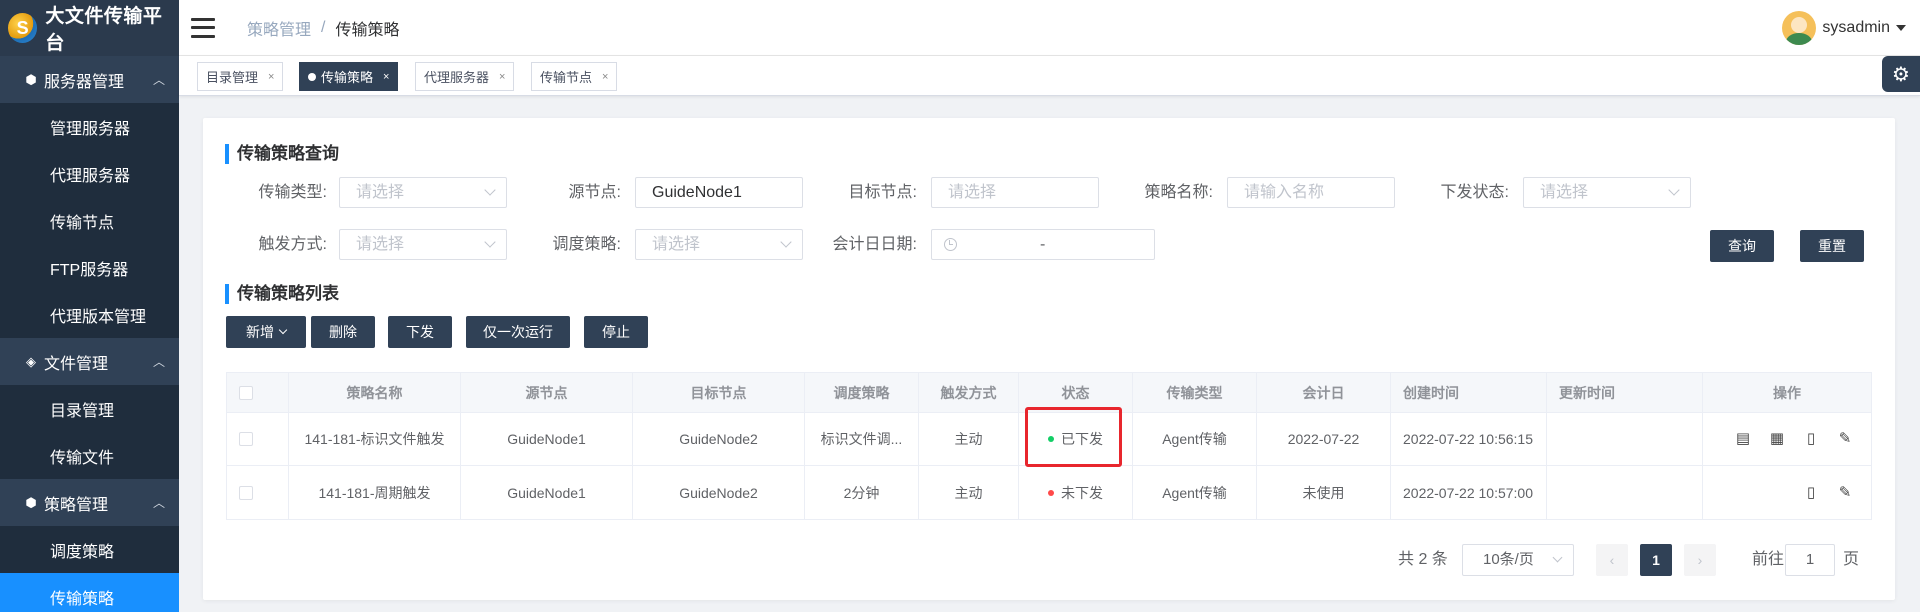 This screenshot has height=612, width=1920. I want to click on page-size-select: 10条/页, so click(1518, 560).